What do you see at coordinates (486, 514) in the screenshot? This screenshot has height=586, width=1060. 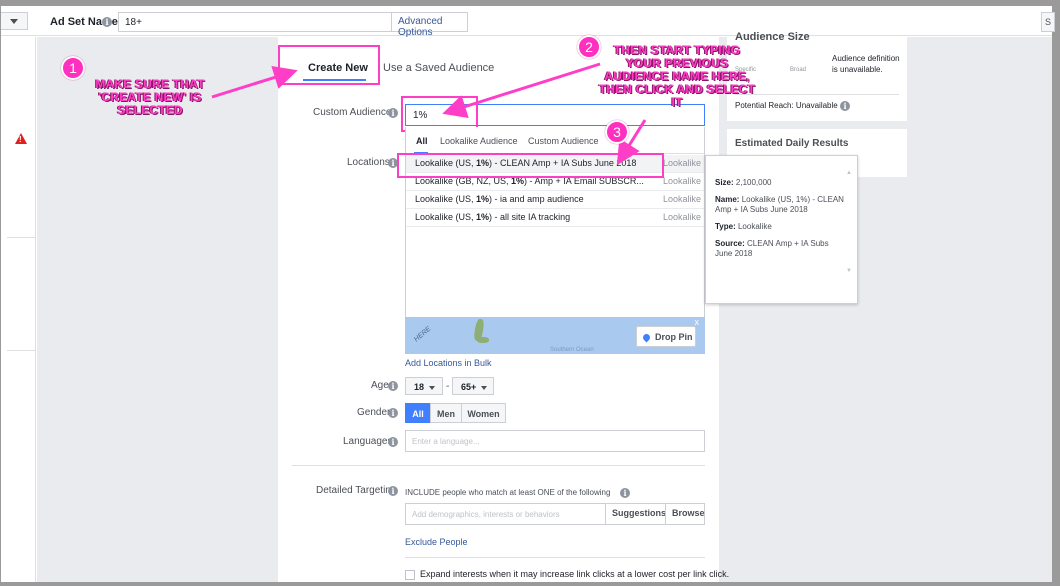 I see `detailed-targeting-placeholder: Add demographics, interests or behaviors` at bounding box center [486, 514].